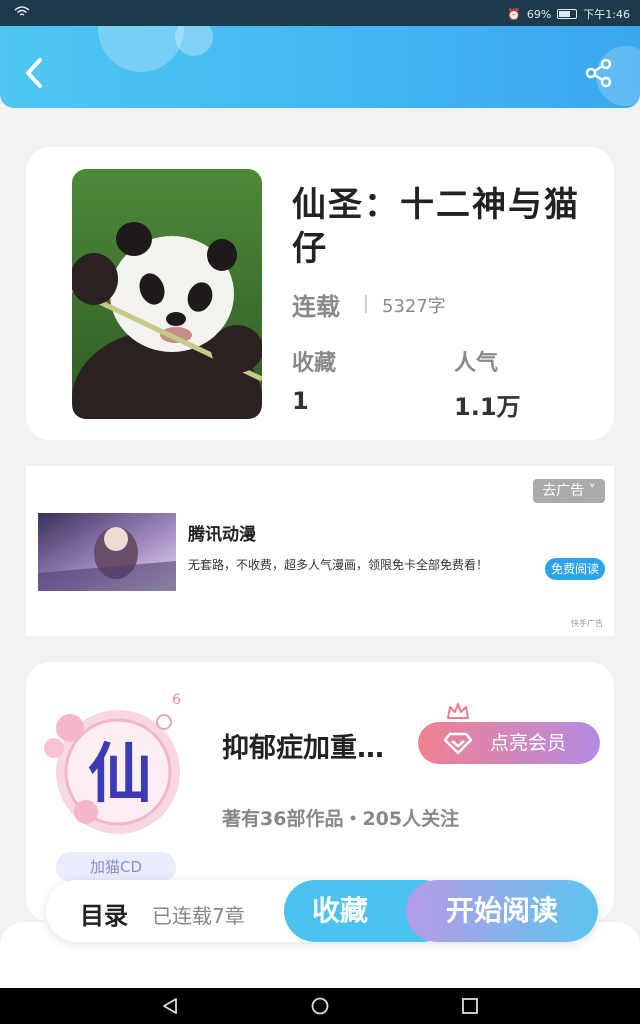  Describe the element at coordinates (366, 304) in the screenshot. I see `divider` at that location.